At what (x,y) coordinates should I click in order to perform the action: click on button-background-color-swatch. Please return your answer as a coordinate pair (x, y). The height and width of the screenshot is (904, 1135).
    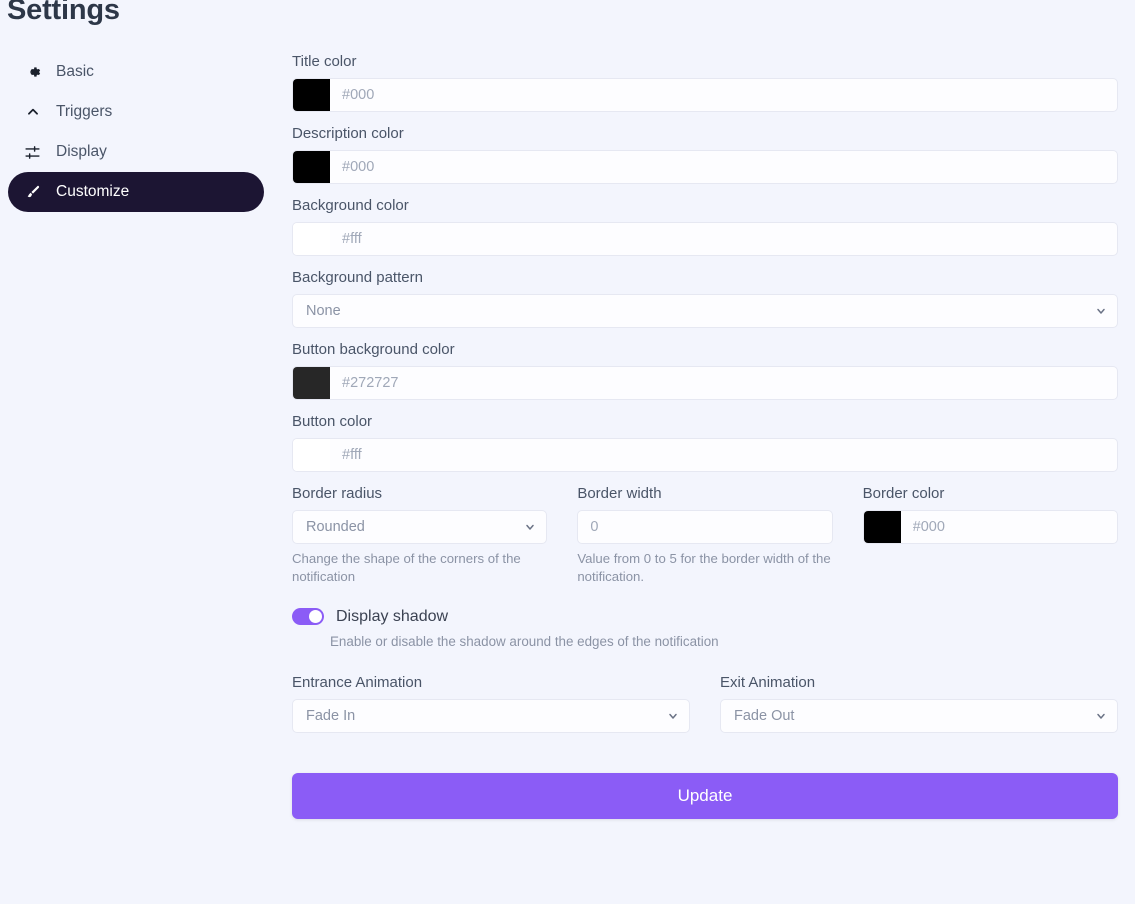
    Looking at the image, I should click on (311, 383).